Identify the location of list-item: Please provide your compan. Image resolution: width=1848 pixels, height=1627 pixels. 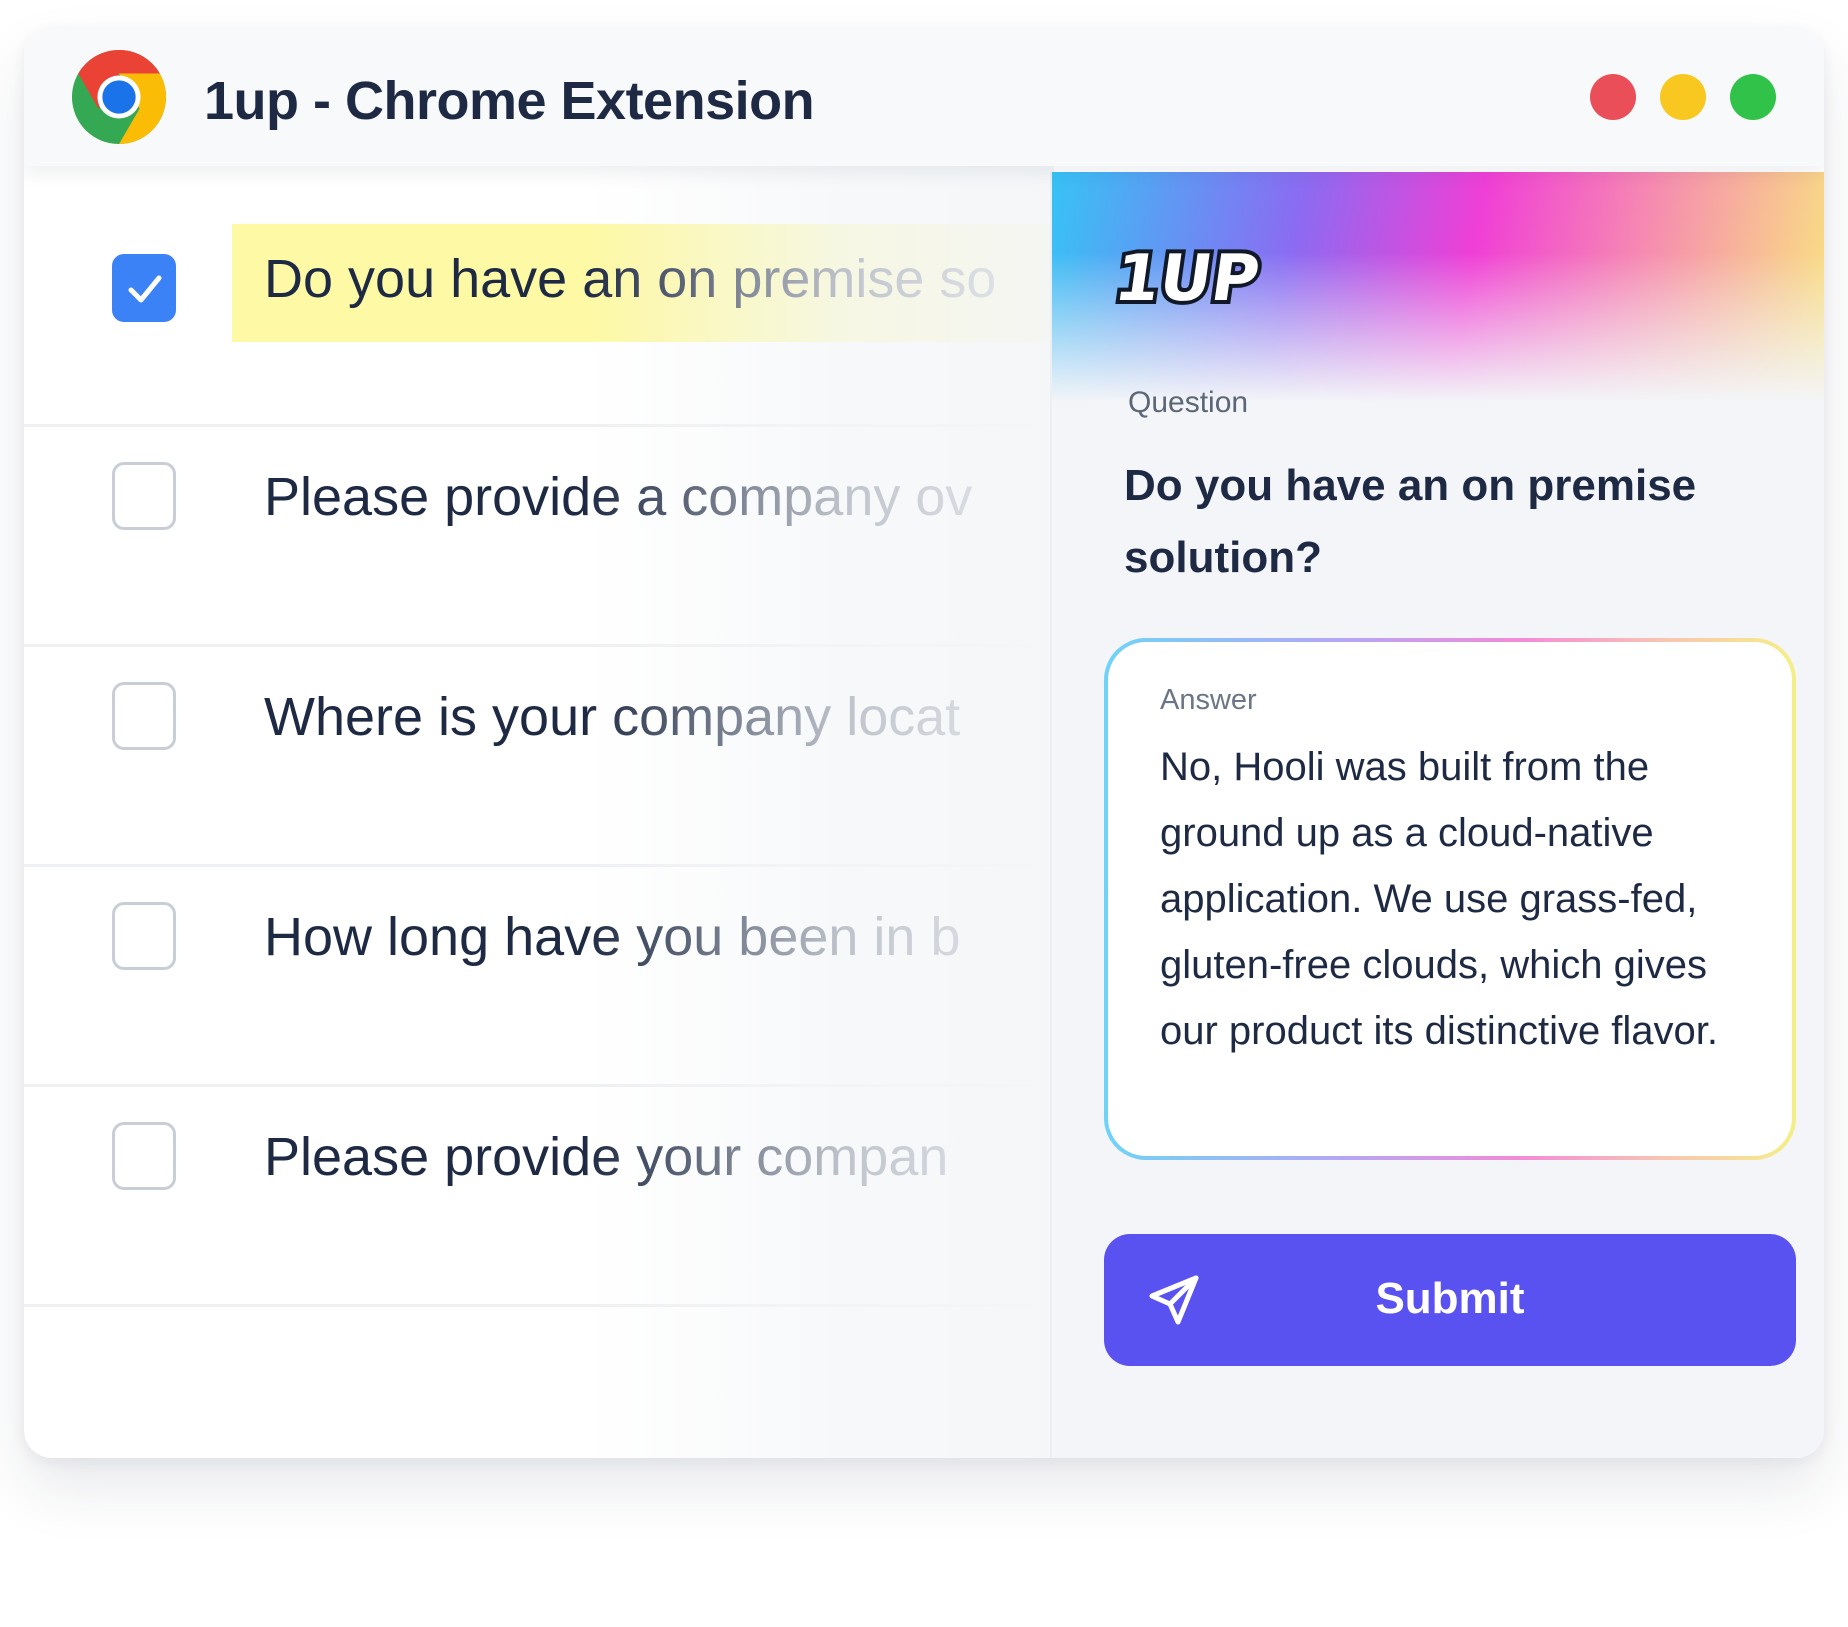
(529, 1176).